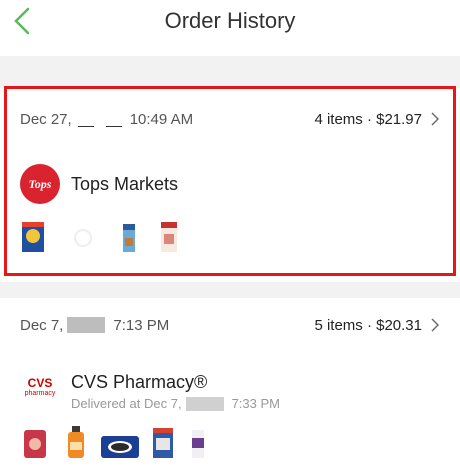  What do you see at coordinates (141, 325) in the screenshot?
I see `order-time: 7:13 PM` at bounding box center [141, 325].